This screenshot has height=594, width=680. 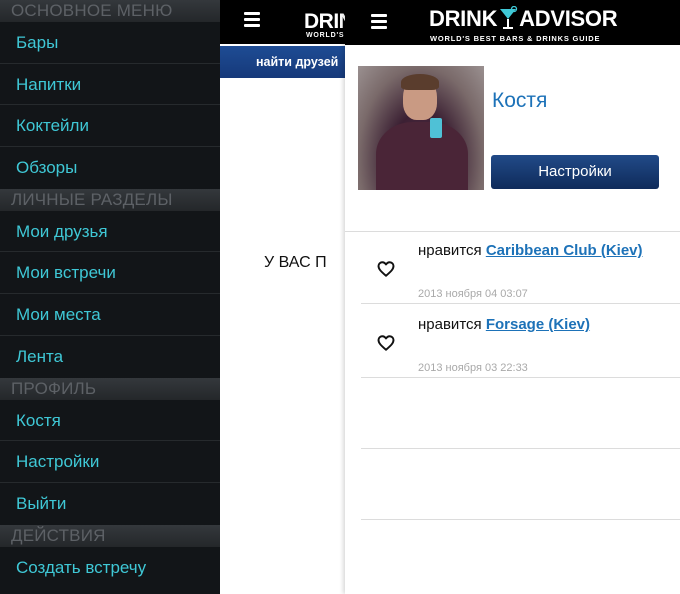 I want to click on menu-item-my-places: Мои места, so click(x=110, y=315).